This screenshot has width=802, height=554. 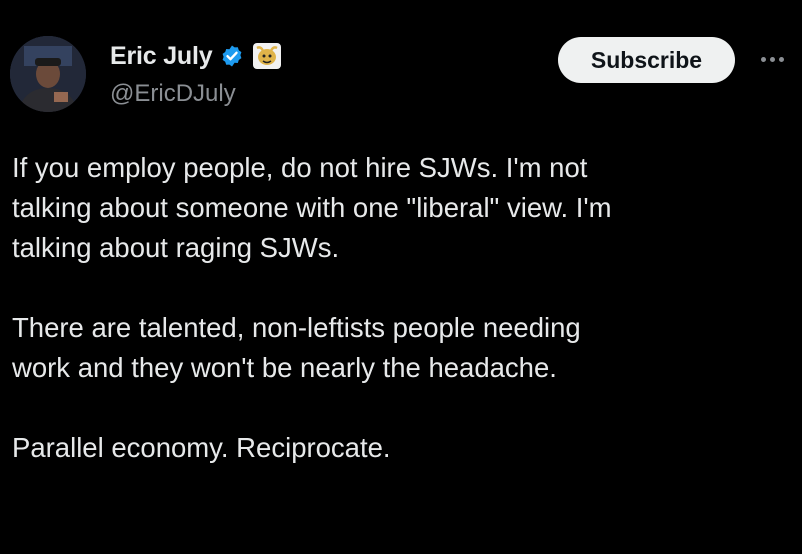 I want to click on subscribe-button: Subscribe, so click(x=646, y=60).